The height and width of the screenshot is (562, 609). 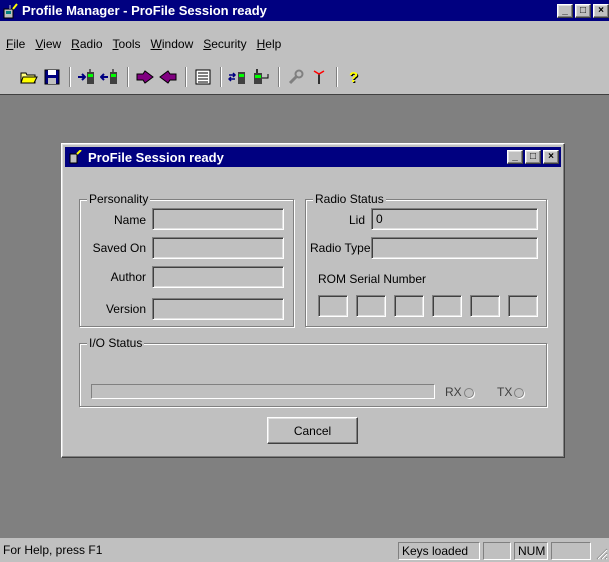 I want to click on minimize-icon: _, so click(x=565, y=10).